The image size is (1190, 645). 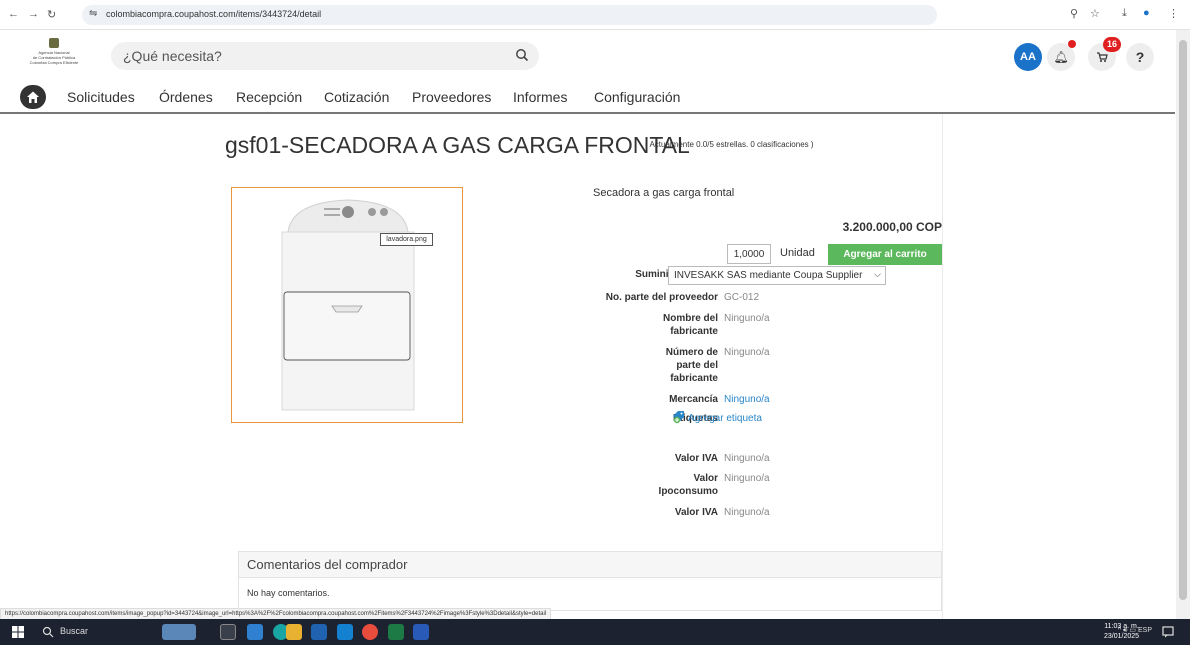 What do you see at coordinates (747, 318) in the screenshot?
I see `manufacturer-name-value: Ninguno/a` at bounding box center [747, 318].